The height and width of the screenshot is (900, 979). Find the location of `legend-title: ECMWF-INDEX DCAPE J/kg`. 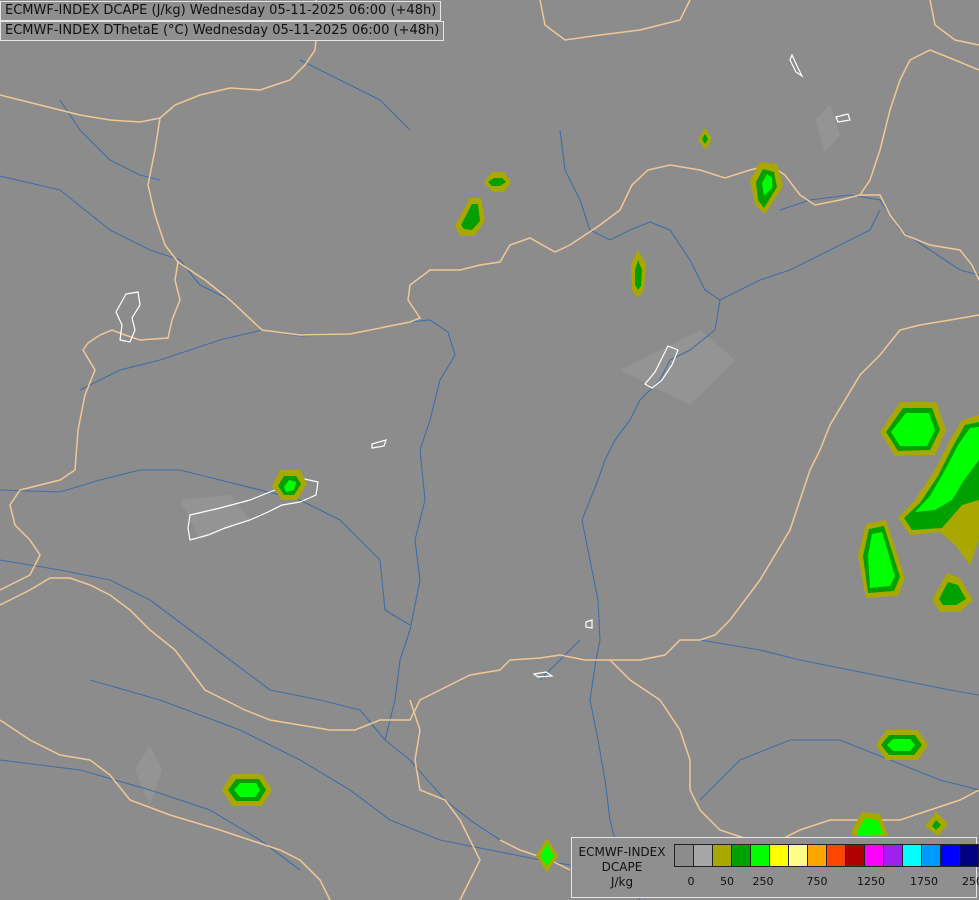

legend-title: ECMWF-INDEX DCAPE J/kg is located at coordinates (622, 867).